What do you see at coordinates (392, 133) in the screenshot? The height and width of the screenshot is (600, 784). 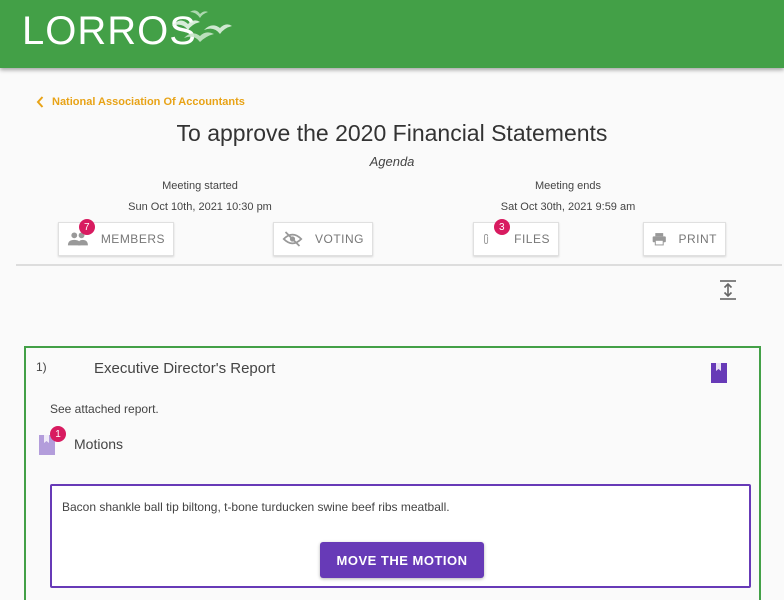 I see `meeting-title: To approve the 2020 Financial Statements` at bounding box center [392, 133].